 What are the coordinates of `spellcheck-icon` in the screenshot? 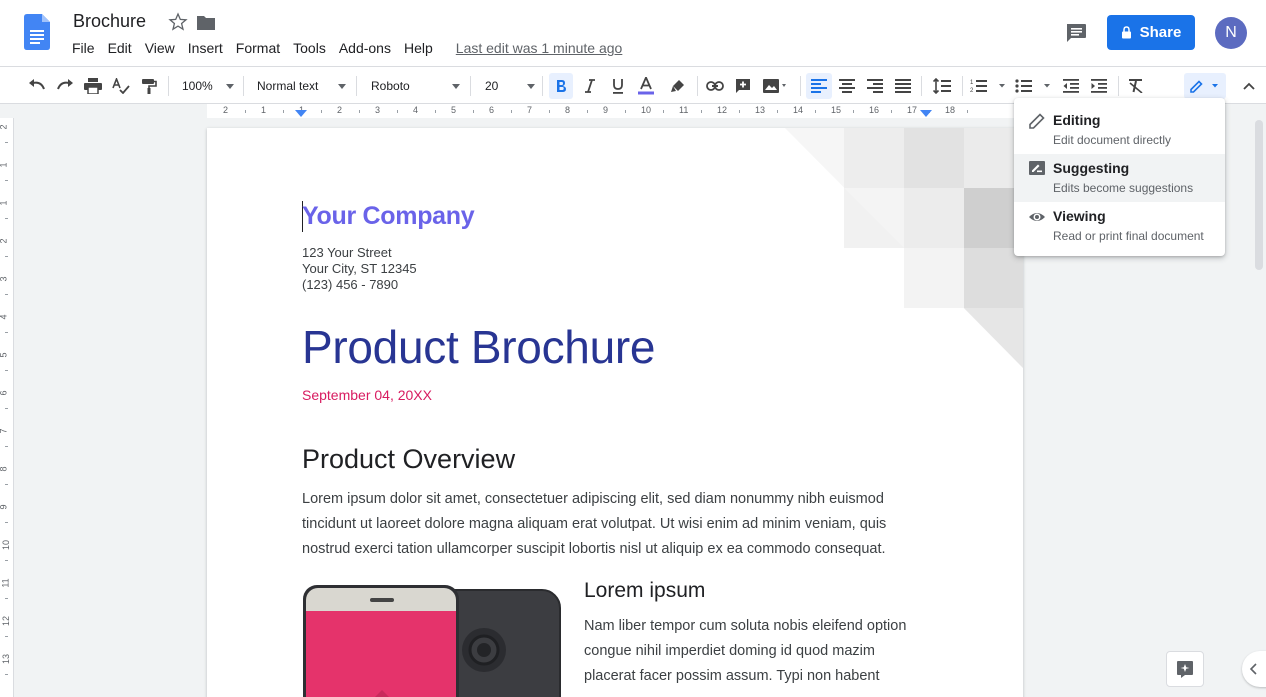 It's located at (121, 86).